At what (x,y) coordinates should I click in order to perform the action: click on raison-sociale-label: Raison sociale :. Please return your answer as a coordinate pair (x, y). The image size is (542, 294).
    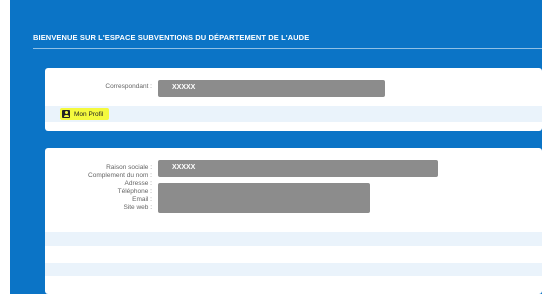
    Looking at the image, I should click on (129, 167).